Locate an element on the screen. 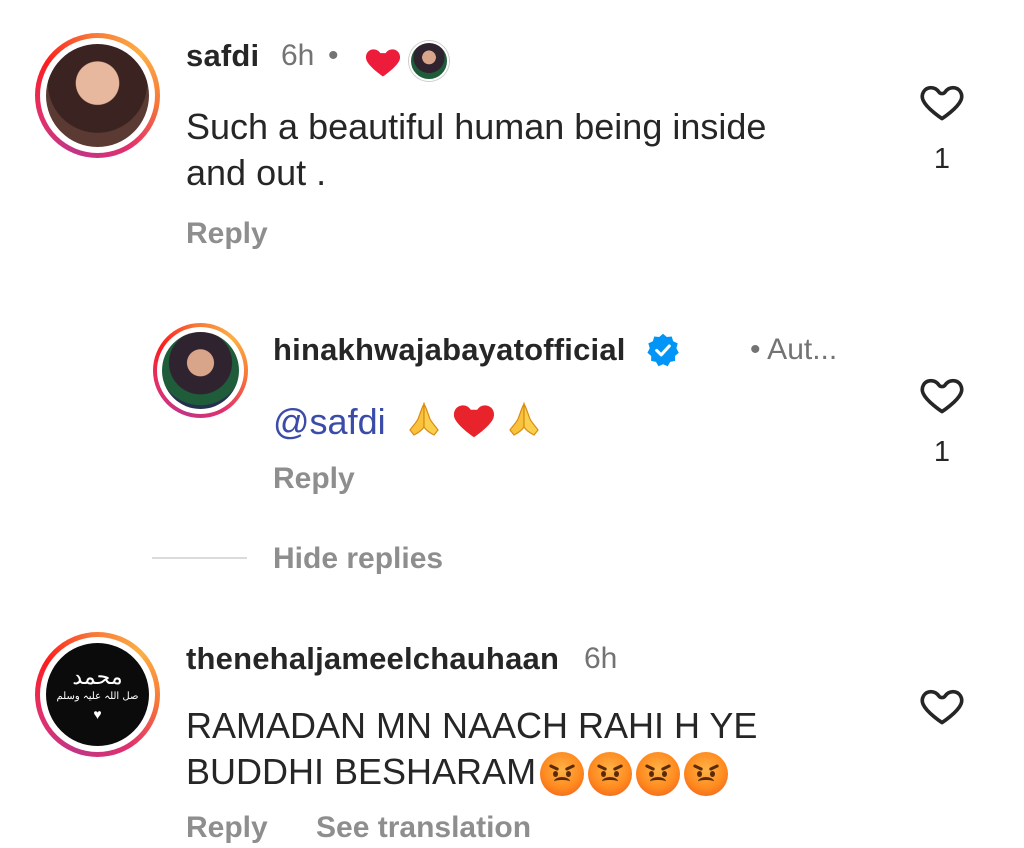 The height and width of the screenshot is (848, 1024). avatar-thenehaljameelchauhaan: محمد صل اللہ علیہ وسلم ♥ is located at coordinates (97, 694).